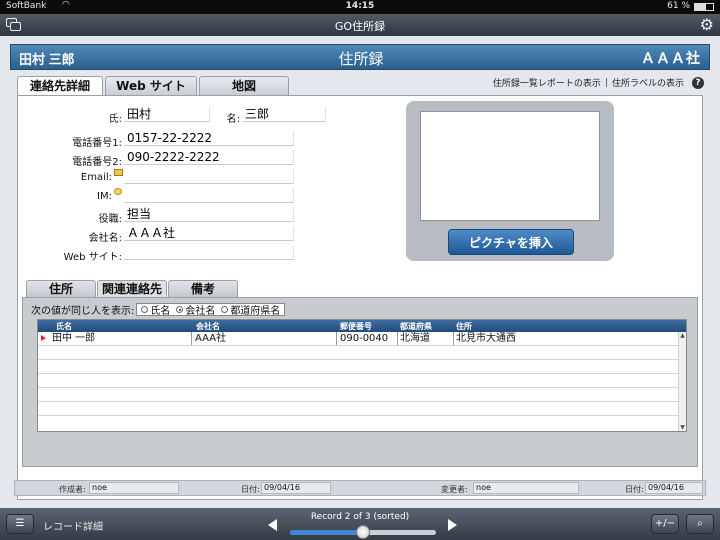 Image resolution: width=720 pixels, height=540 pixels. Describe the element at coordinates (97, 162) in the screenshot. I see `phone2-label: 電話番号2:` at that location.